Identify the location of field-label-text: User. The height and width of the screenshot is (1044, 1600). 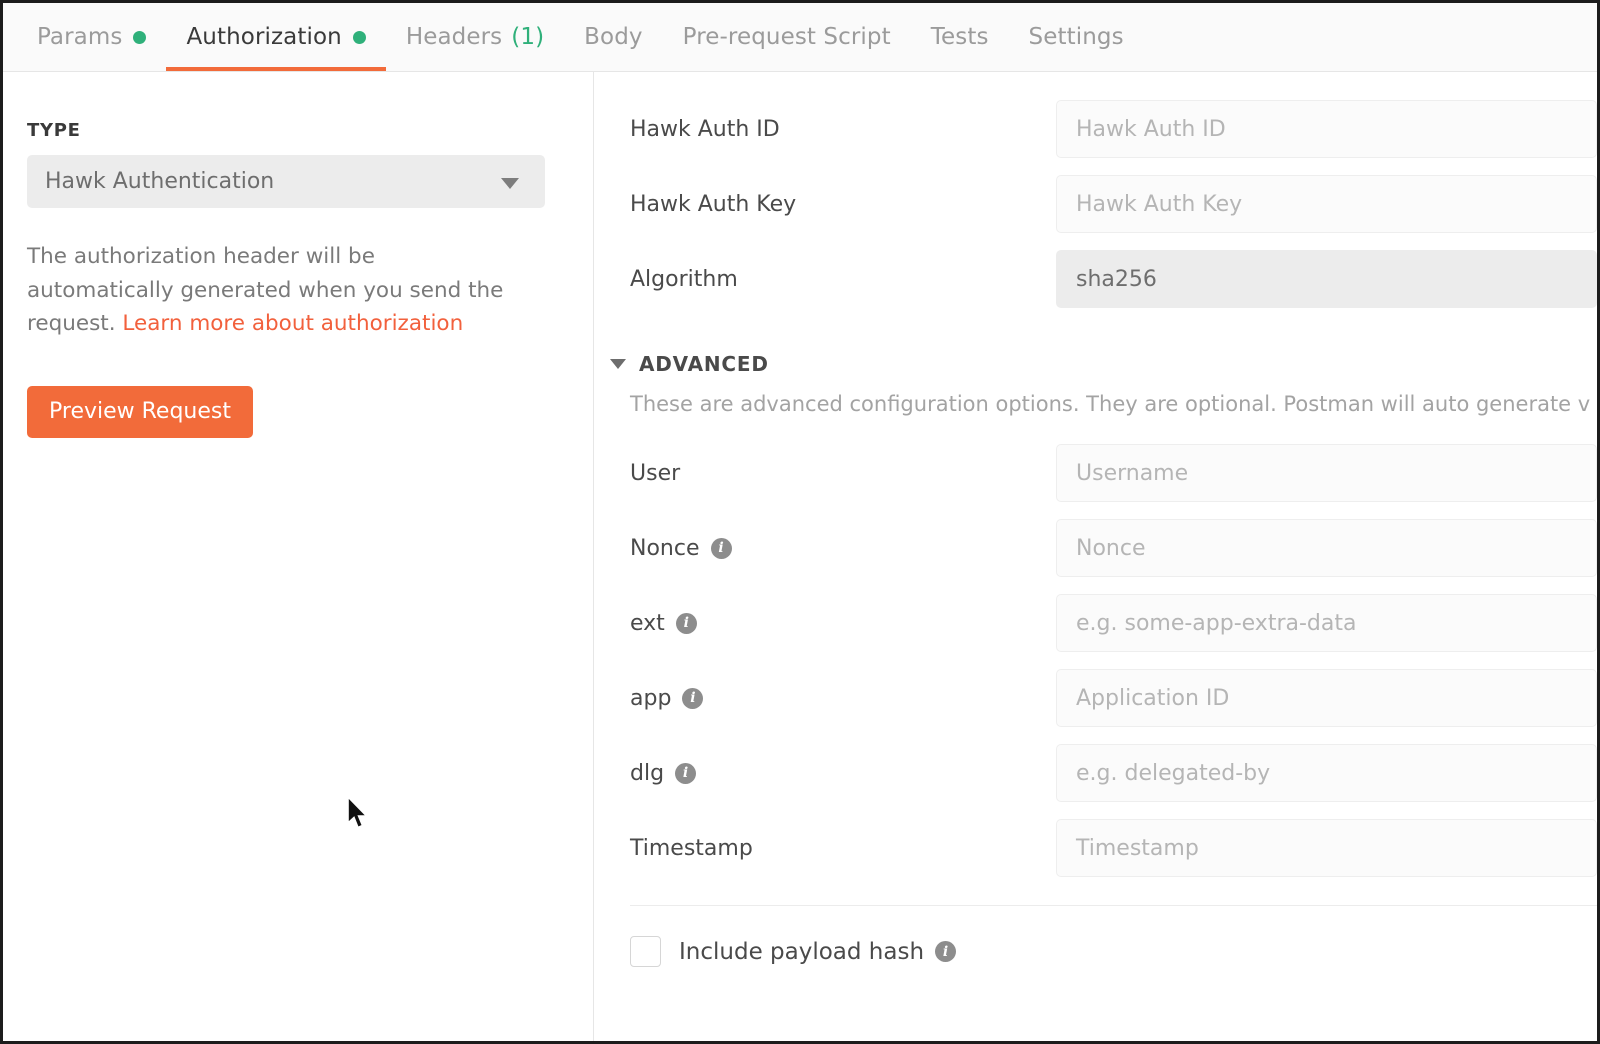
(655, 473).